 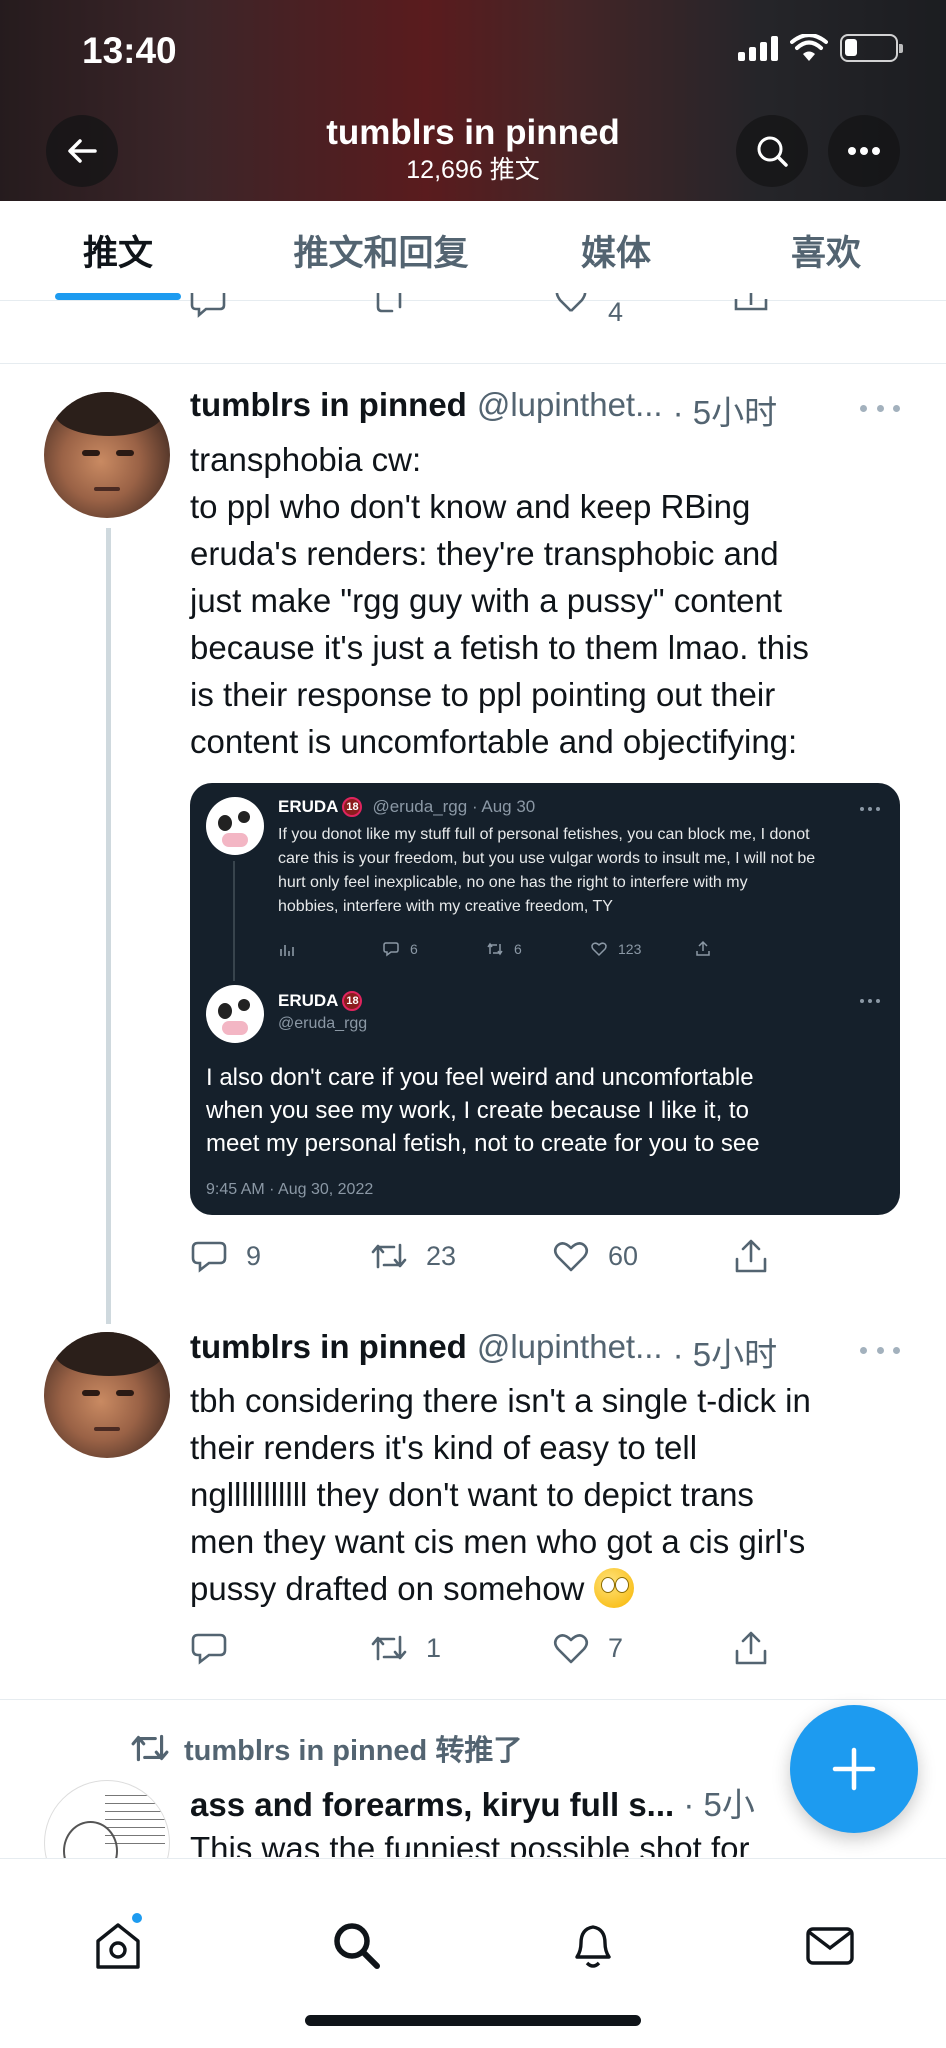 What do you see at coordinates (630, 949) in the screenshot?
I see `embed-like-count: 123` at bounding box center [630, 949].